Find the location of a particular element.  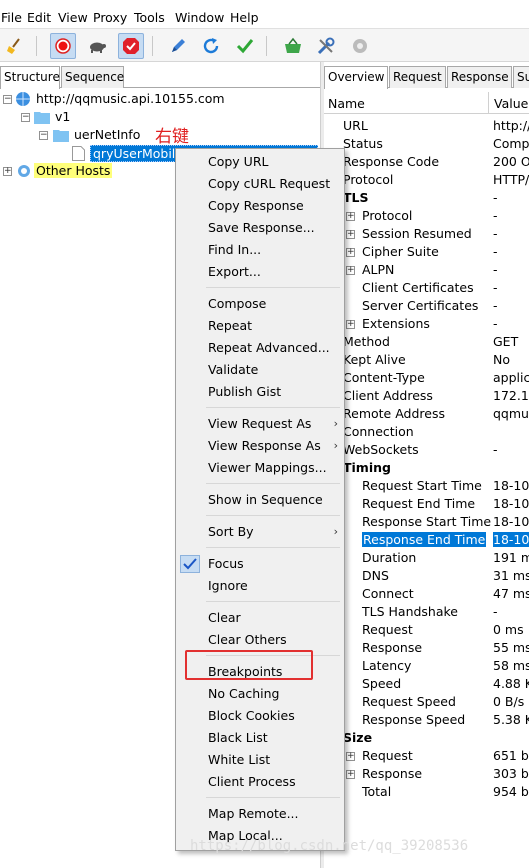

property-row: Size is located at coordinates (426, 739).